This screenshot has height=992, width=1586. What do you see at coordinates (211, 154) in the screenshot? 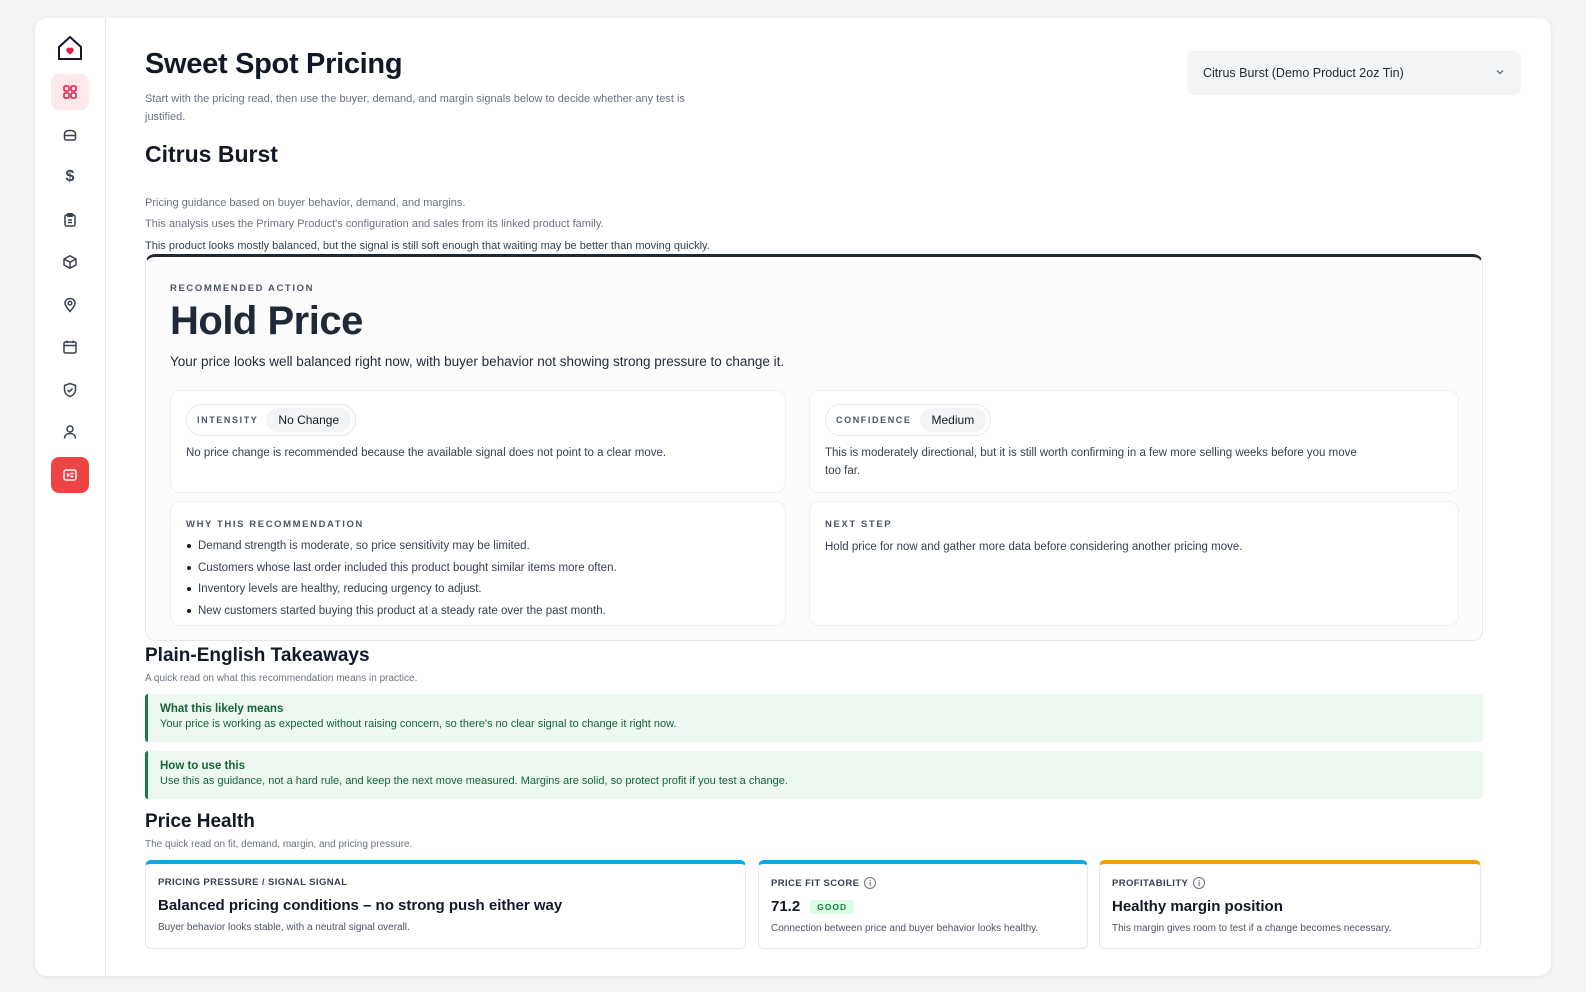
I see `product-title: Citrus Burst` at bounding box center [211, 154].